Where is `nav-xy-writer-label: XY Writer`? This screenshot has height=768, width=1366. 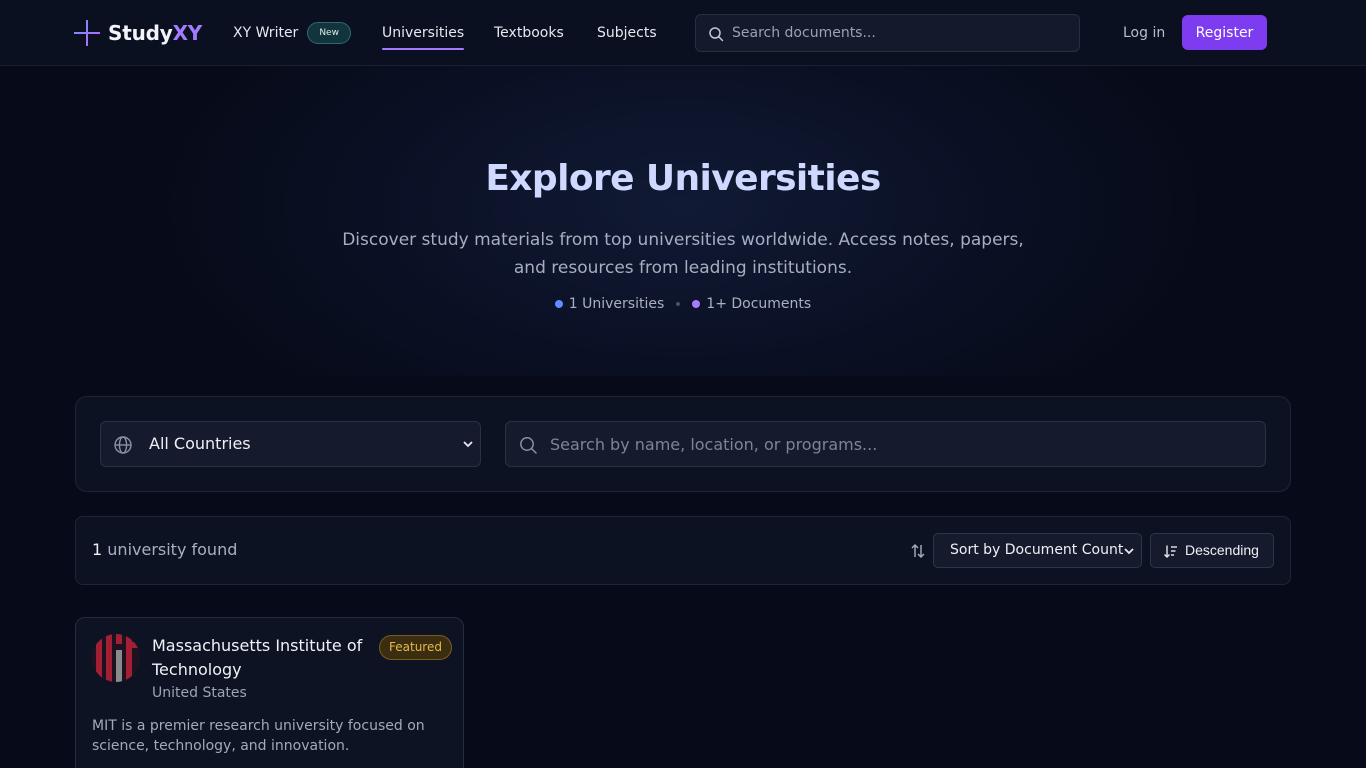 nav-xy-writer-label: XY Writer is located at coordinates (266, 33).